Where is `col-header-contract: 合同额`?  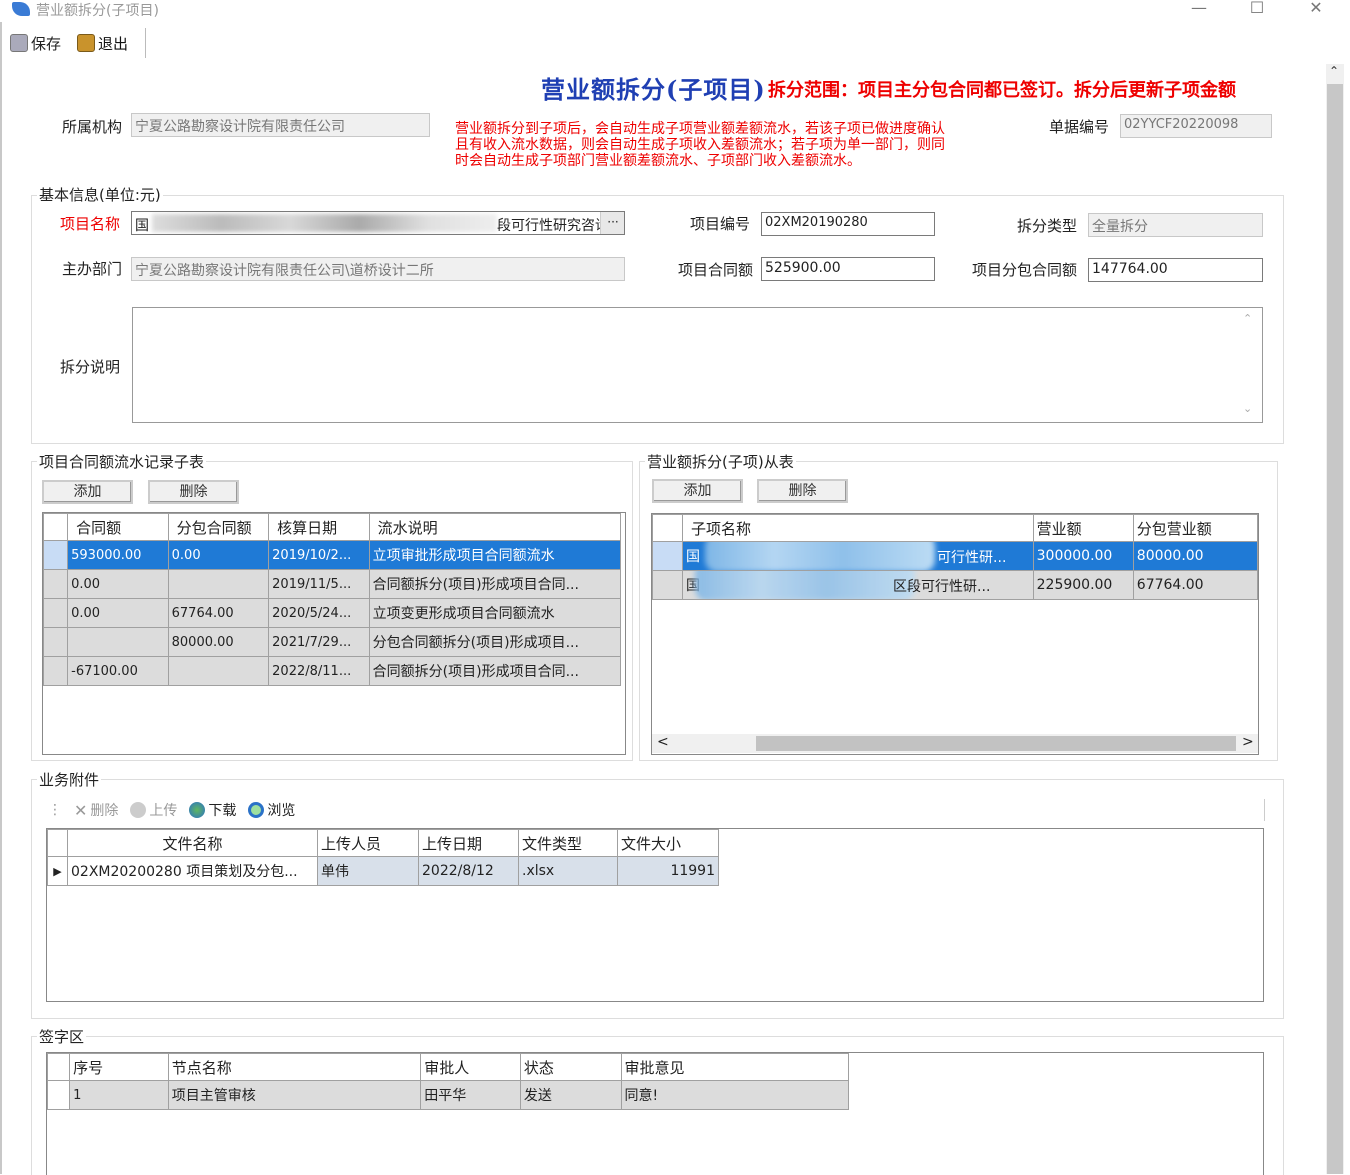 col-header-contract: 合同额 is located at coordinates (118, 527).